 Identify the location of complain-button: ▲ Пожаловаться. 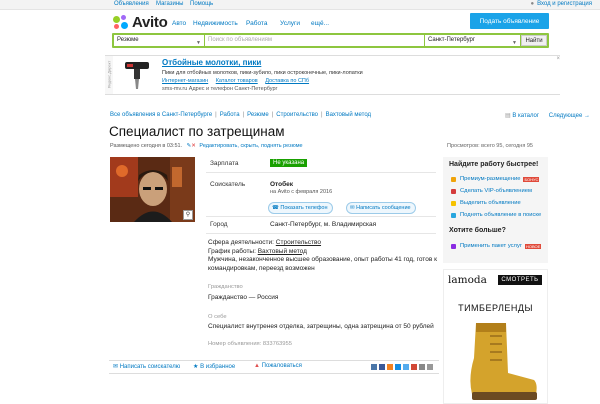
(278, 366).